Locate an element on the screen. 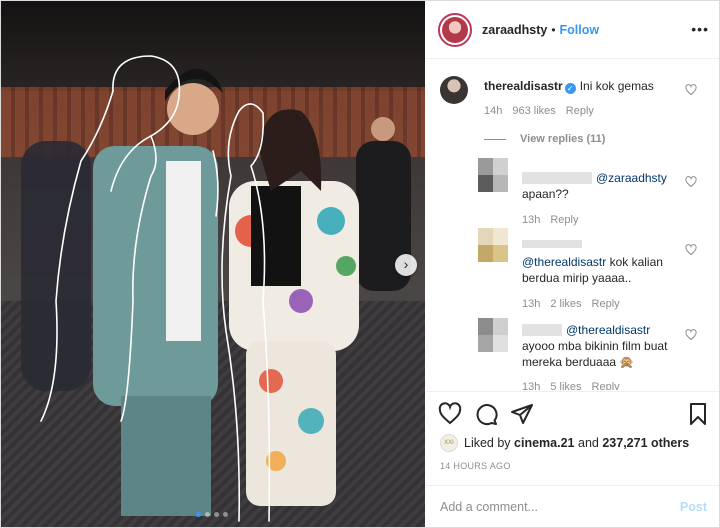  comment-mention: @zaraadhsty is located at coordinates (631, 178).